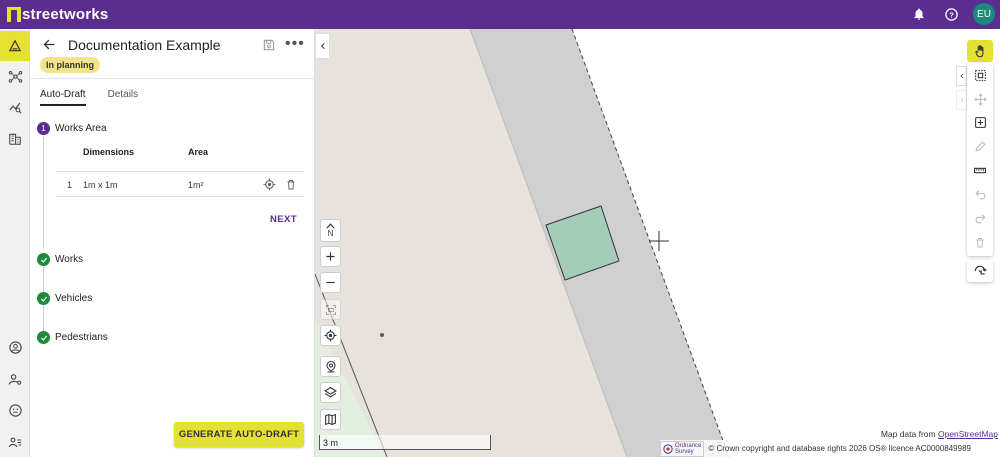  Describe the element at coordinates (980, 218) in the screenshot. I see `redo-icon` at that location.